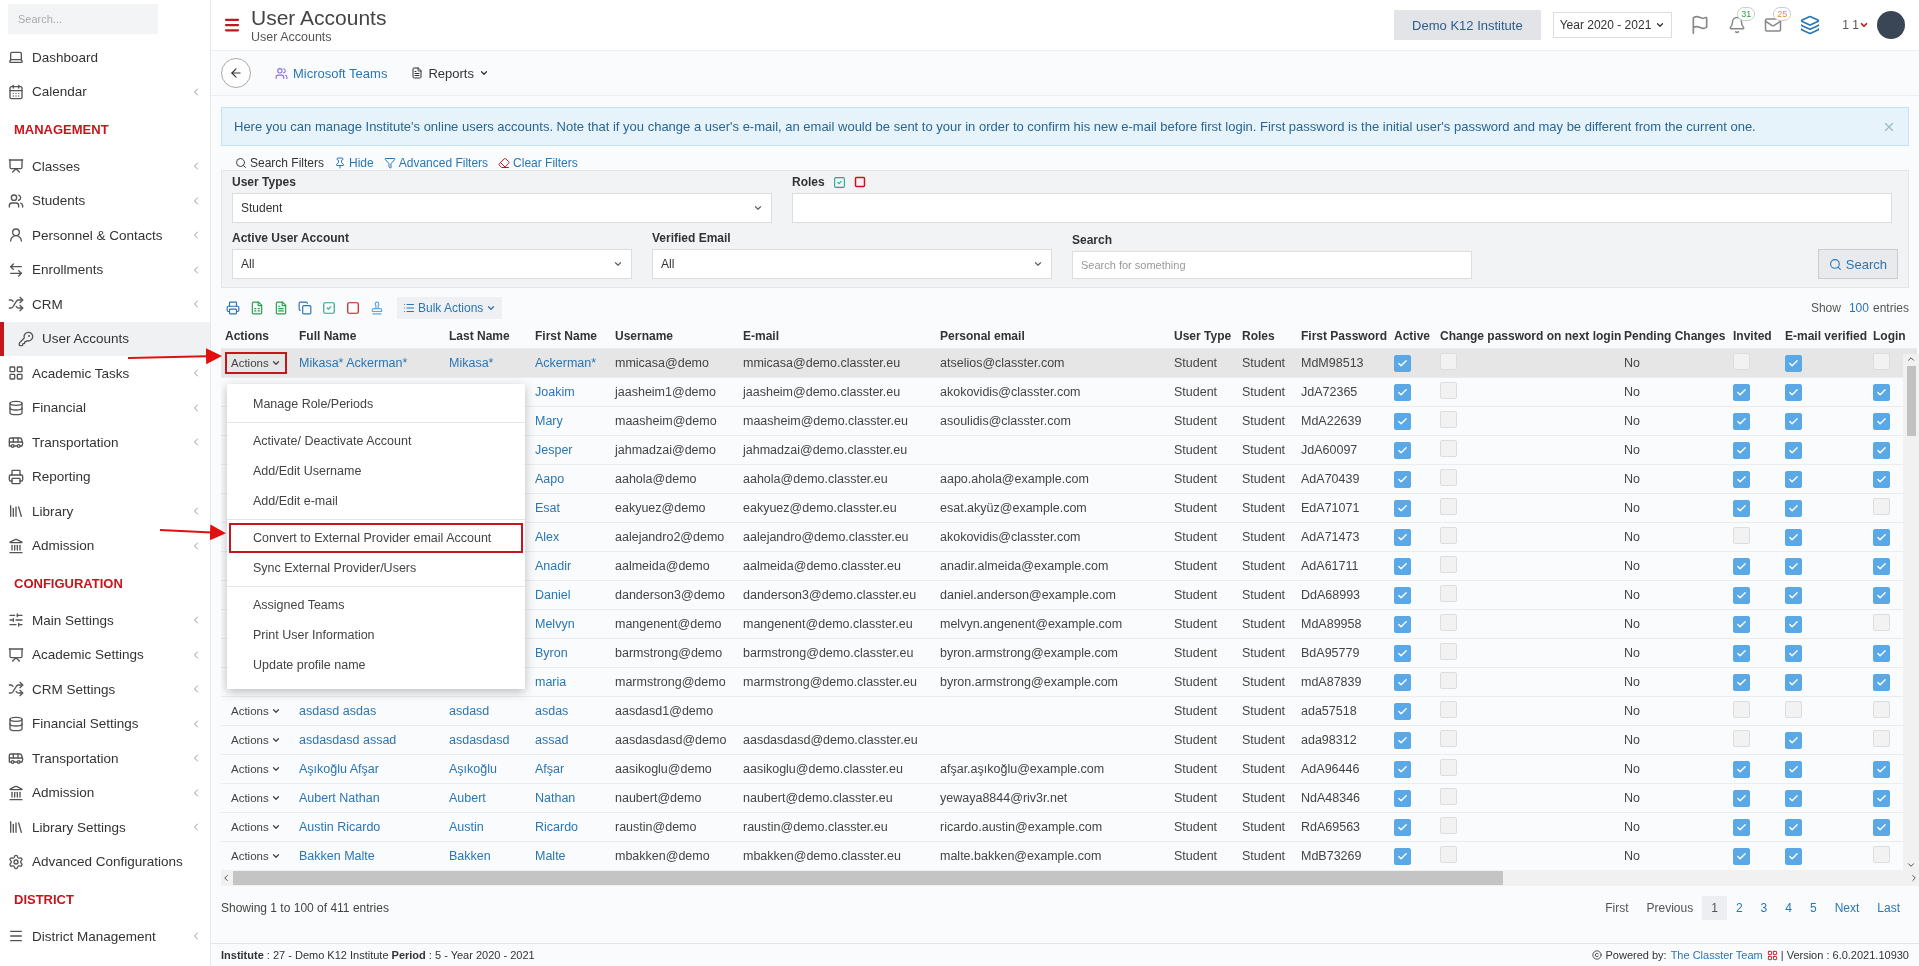  I want to click on vertical-scrollbar, so click(1911, 612).